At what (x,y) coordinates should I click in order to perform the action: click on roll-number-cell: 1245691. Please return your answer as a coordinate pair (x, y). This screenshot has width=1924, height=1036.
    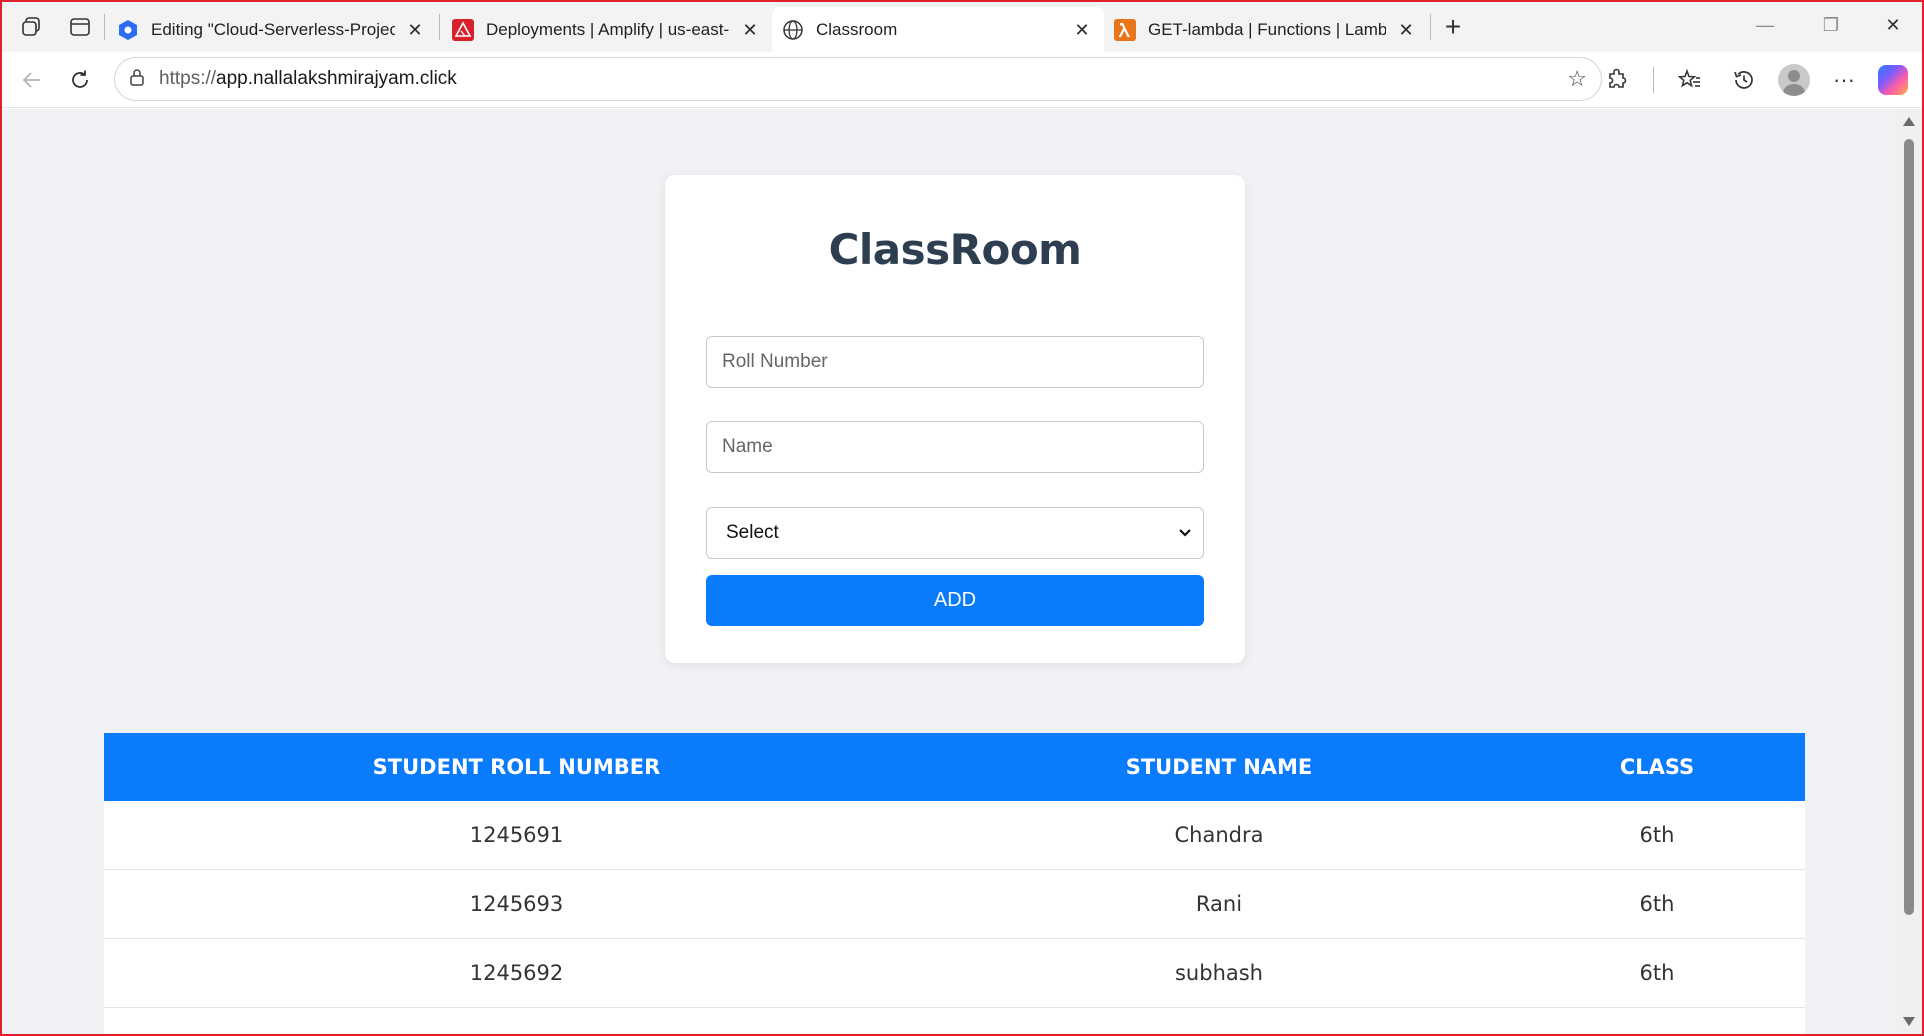
    Looking at the image, I should click on (516, 835).